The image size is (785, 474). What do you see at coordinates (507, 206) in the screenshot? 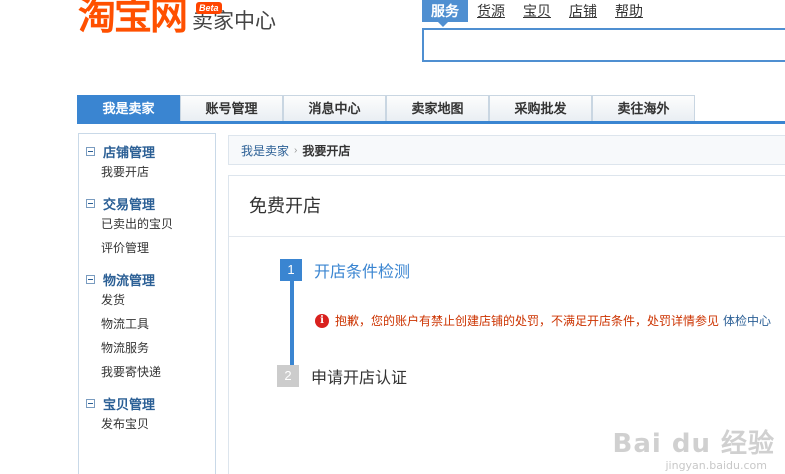
I see `page-title: 免费开店` at bounding box center [507, 206].